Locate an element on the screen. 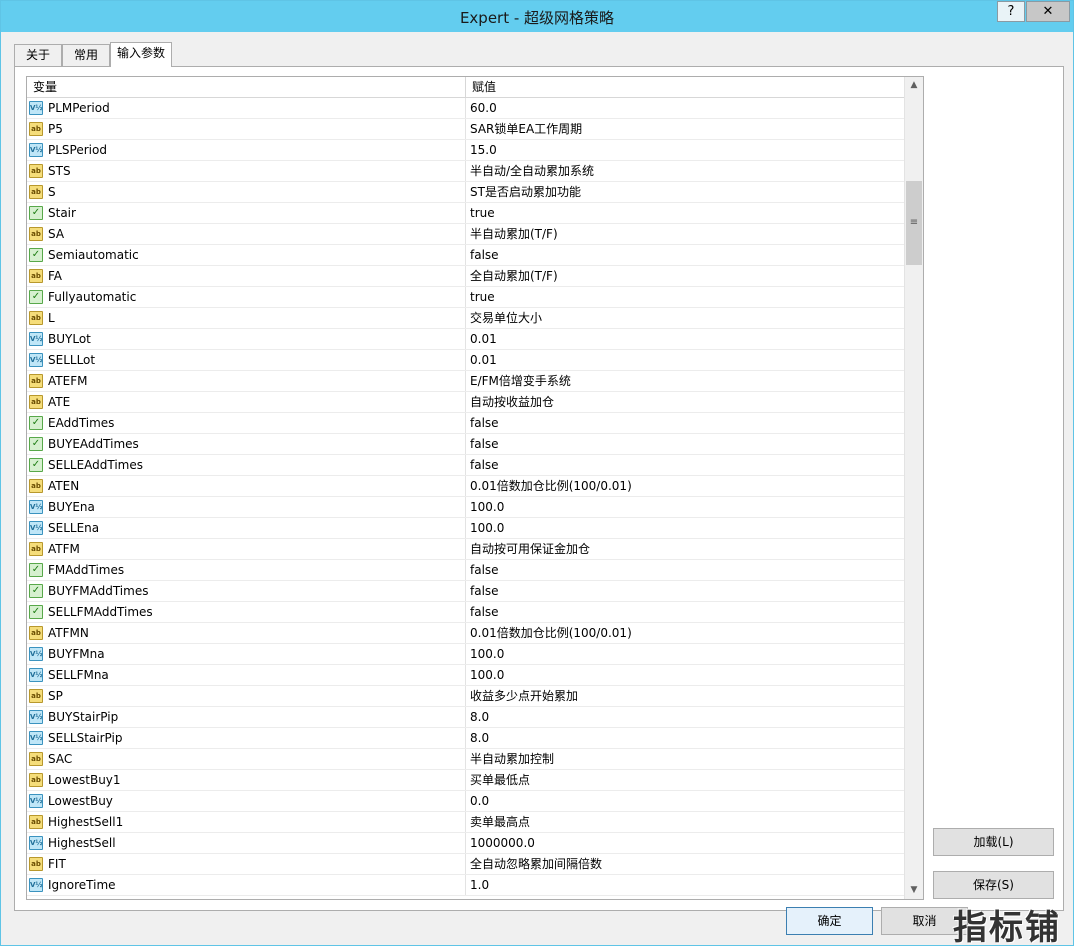 The width and height of the screenshot is (1074, 946). tab-common: 常用 is located at coordinates (86, 55).